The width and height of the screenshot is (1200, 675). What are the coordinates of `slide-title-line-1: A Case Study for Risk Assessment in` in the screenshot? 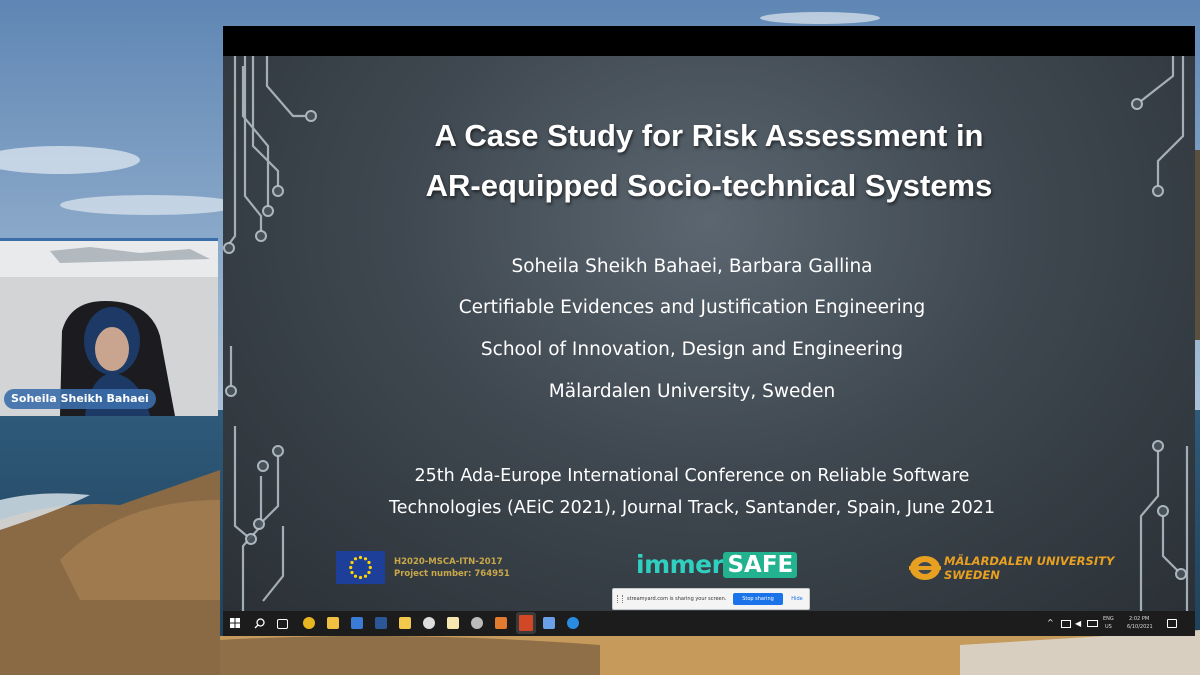 It's located at (709, 135).